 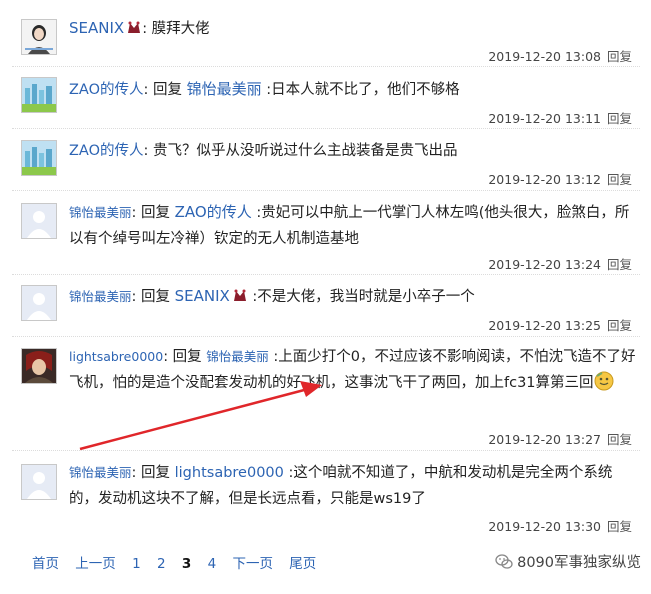 I want to click on comment-body: : 膜拜大佬, so click(x=176, y=29).